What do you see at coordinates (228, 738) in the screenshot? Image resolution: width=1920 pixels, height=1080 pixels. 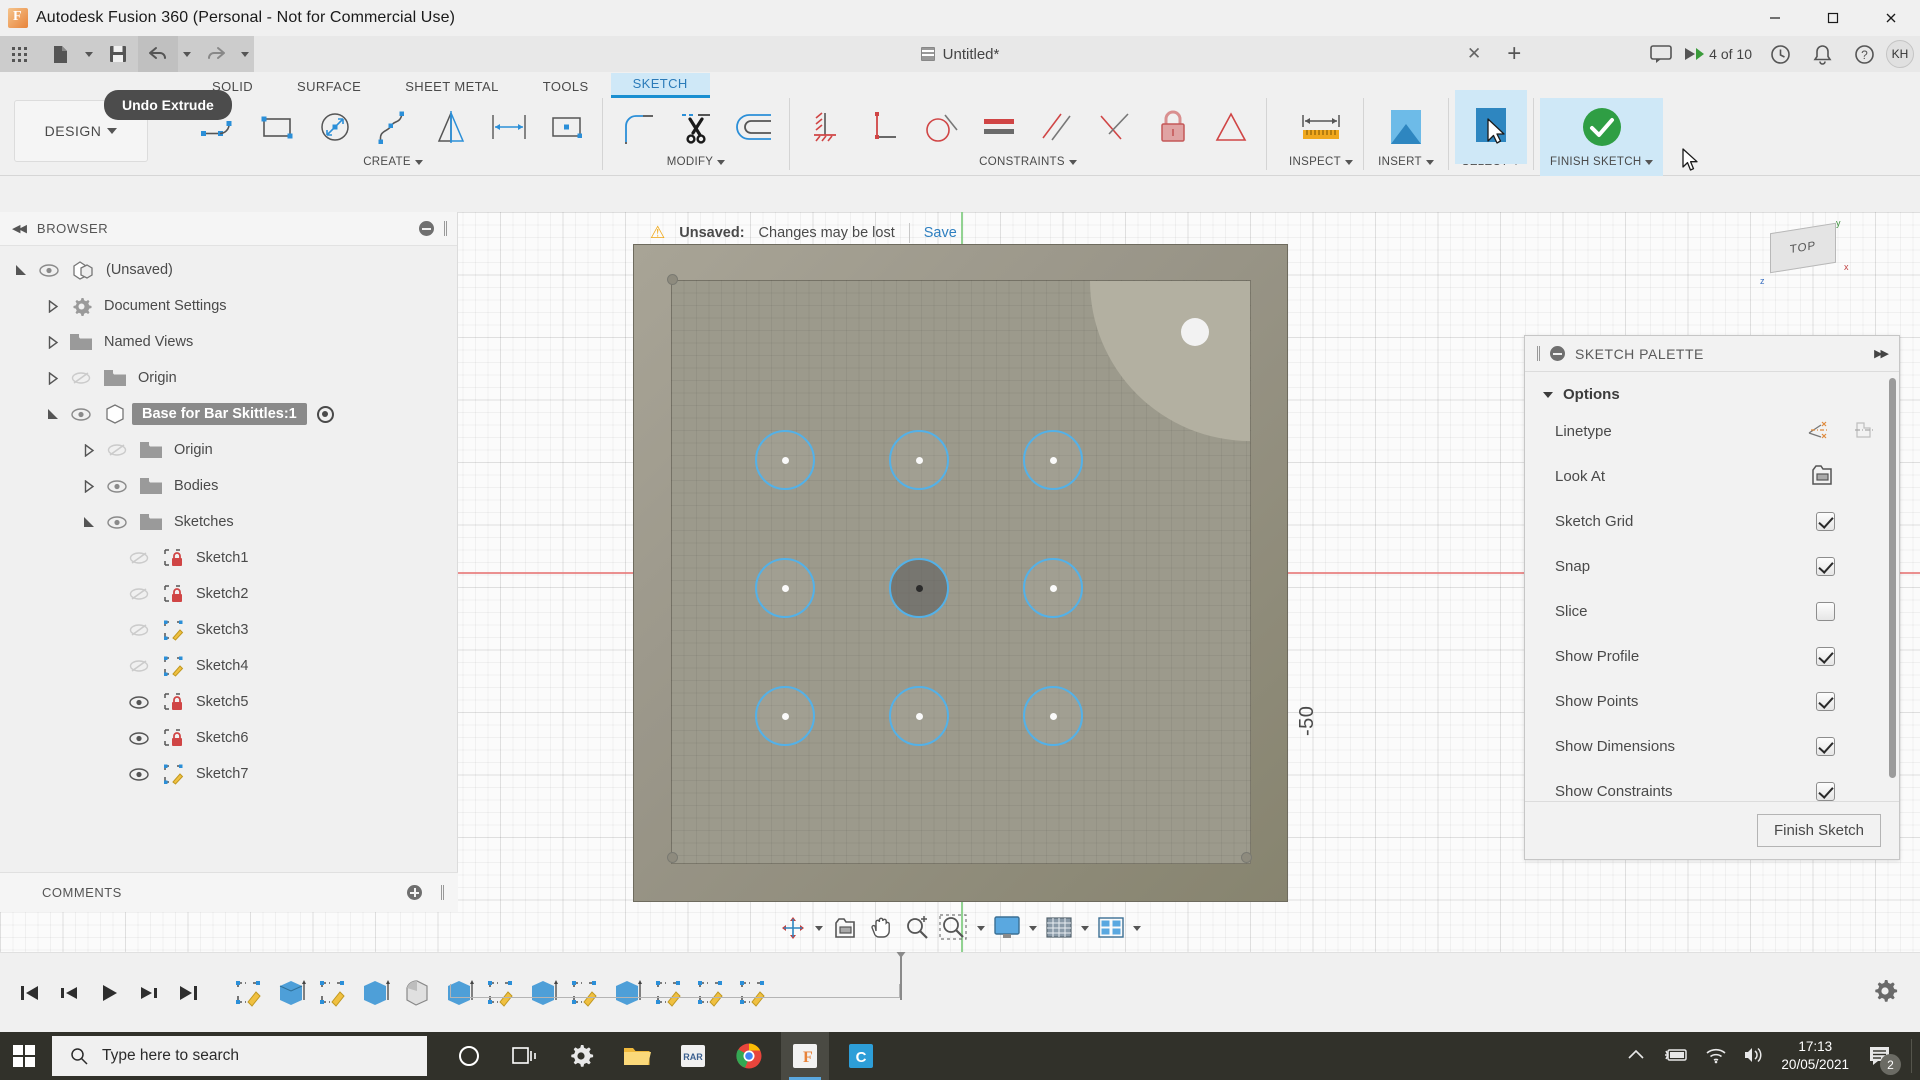 I see `tree-node-sketch6: Sketch6` at bounding box center [228, 738].